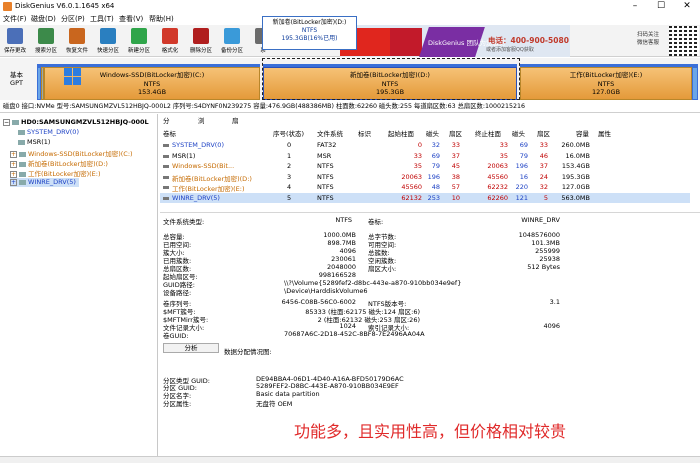 Image resolution: width=700 pixels, height=463 pixels. Describe the element at coordinates (523, 145) in the screenshot. I see `cell-eh: 69` at that location.